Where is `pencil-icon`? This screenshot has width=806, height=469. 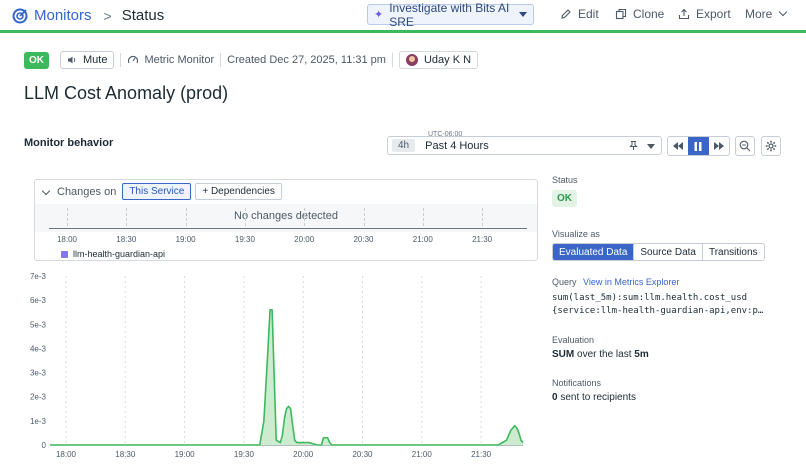
pencil-icon is located at coordinates (566, 14).